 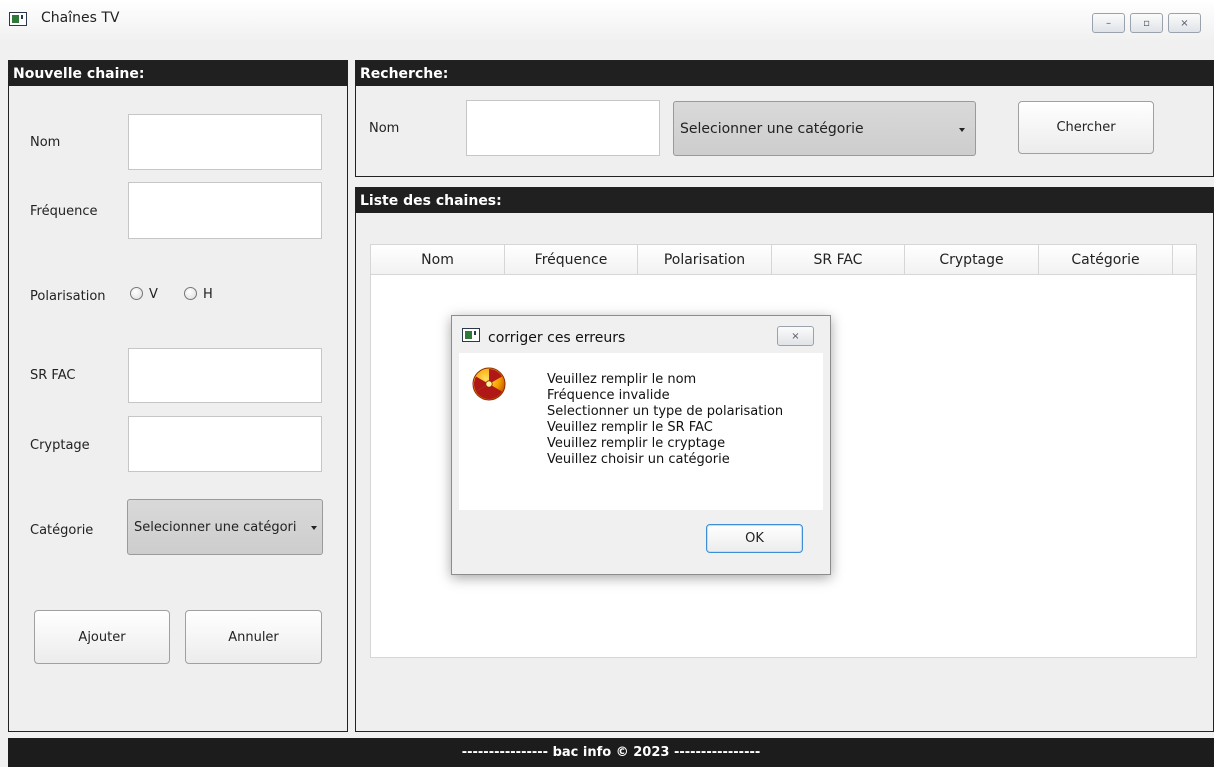 I want to click on srfac-label: SR FAC, so click(x=53, y=375).